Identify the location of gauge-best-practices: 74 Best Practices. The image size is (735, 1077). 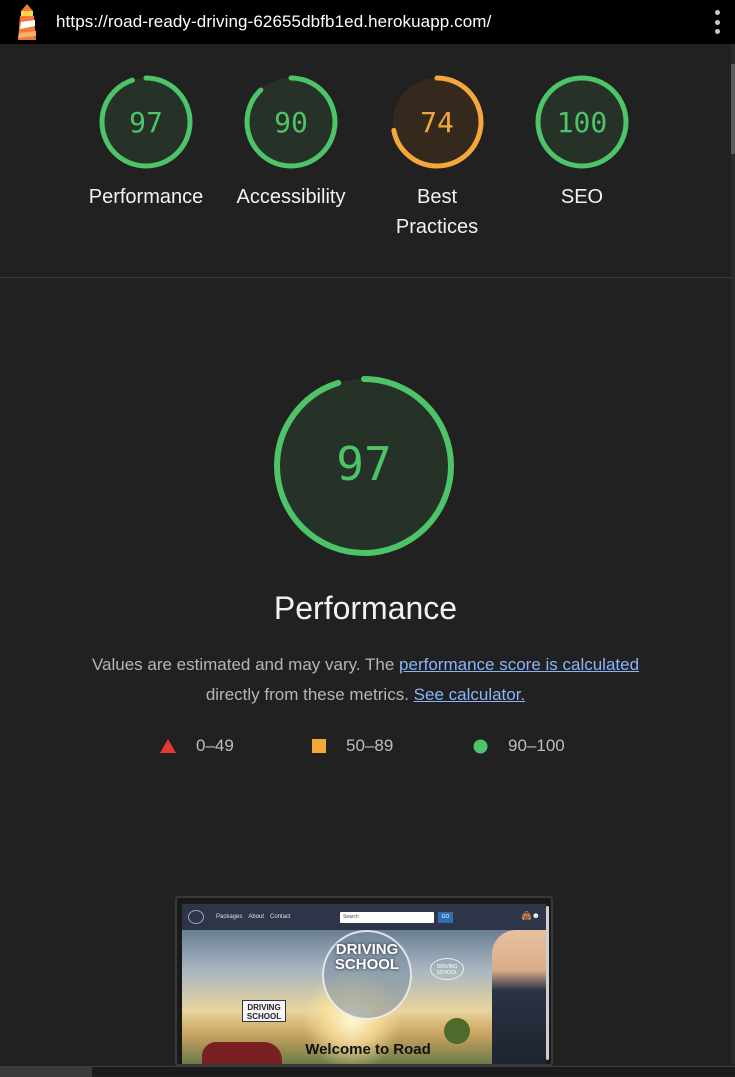
(437, 158).